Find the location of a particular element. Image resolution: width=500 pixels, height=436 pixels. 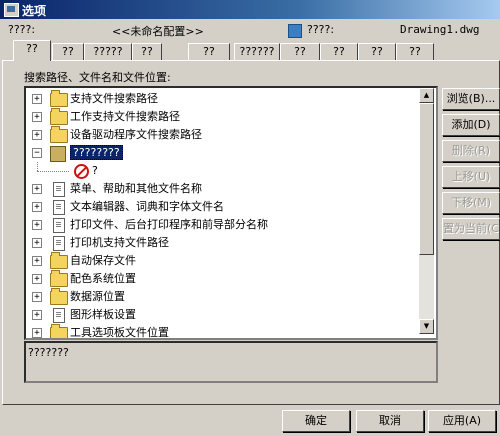

tree-item: + 菜单、帮助和其他文件名称 is located at coordinates (226, 189).